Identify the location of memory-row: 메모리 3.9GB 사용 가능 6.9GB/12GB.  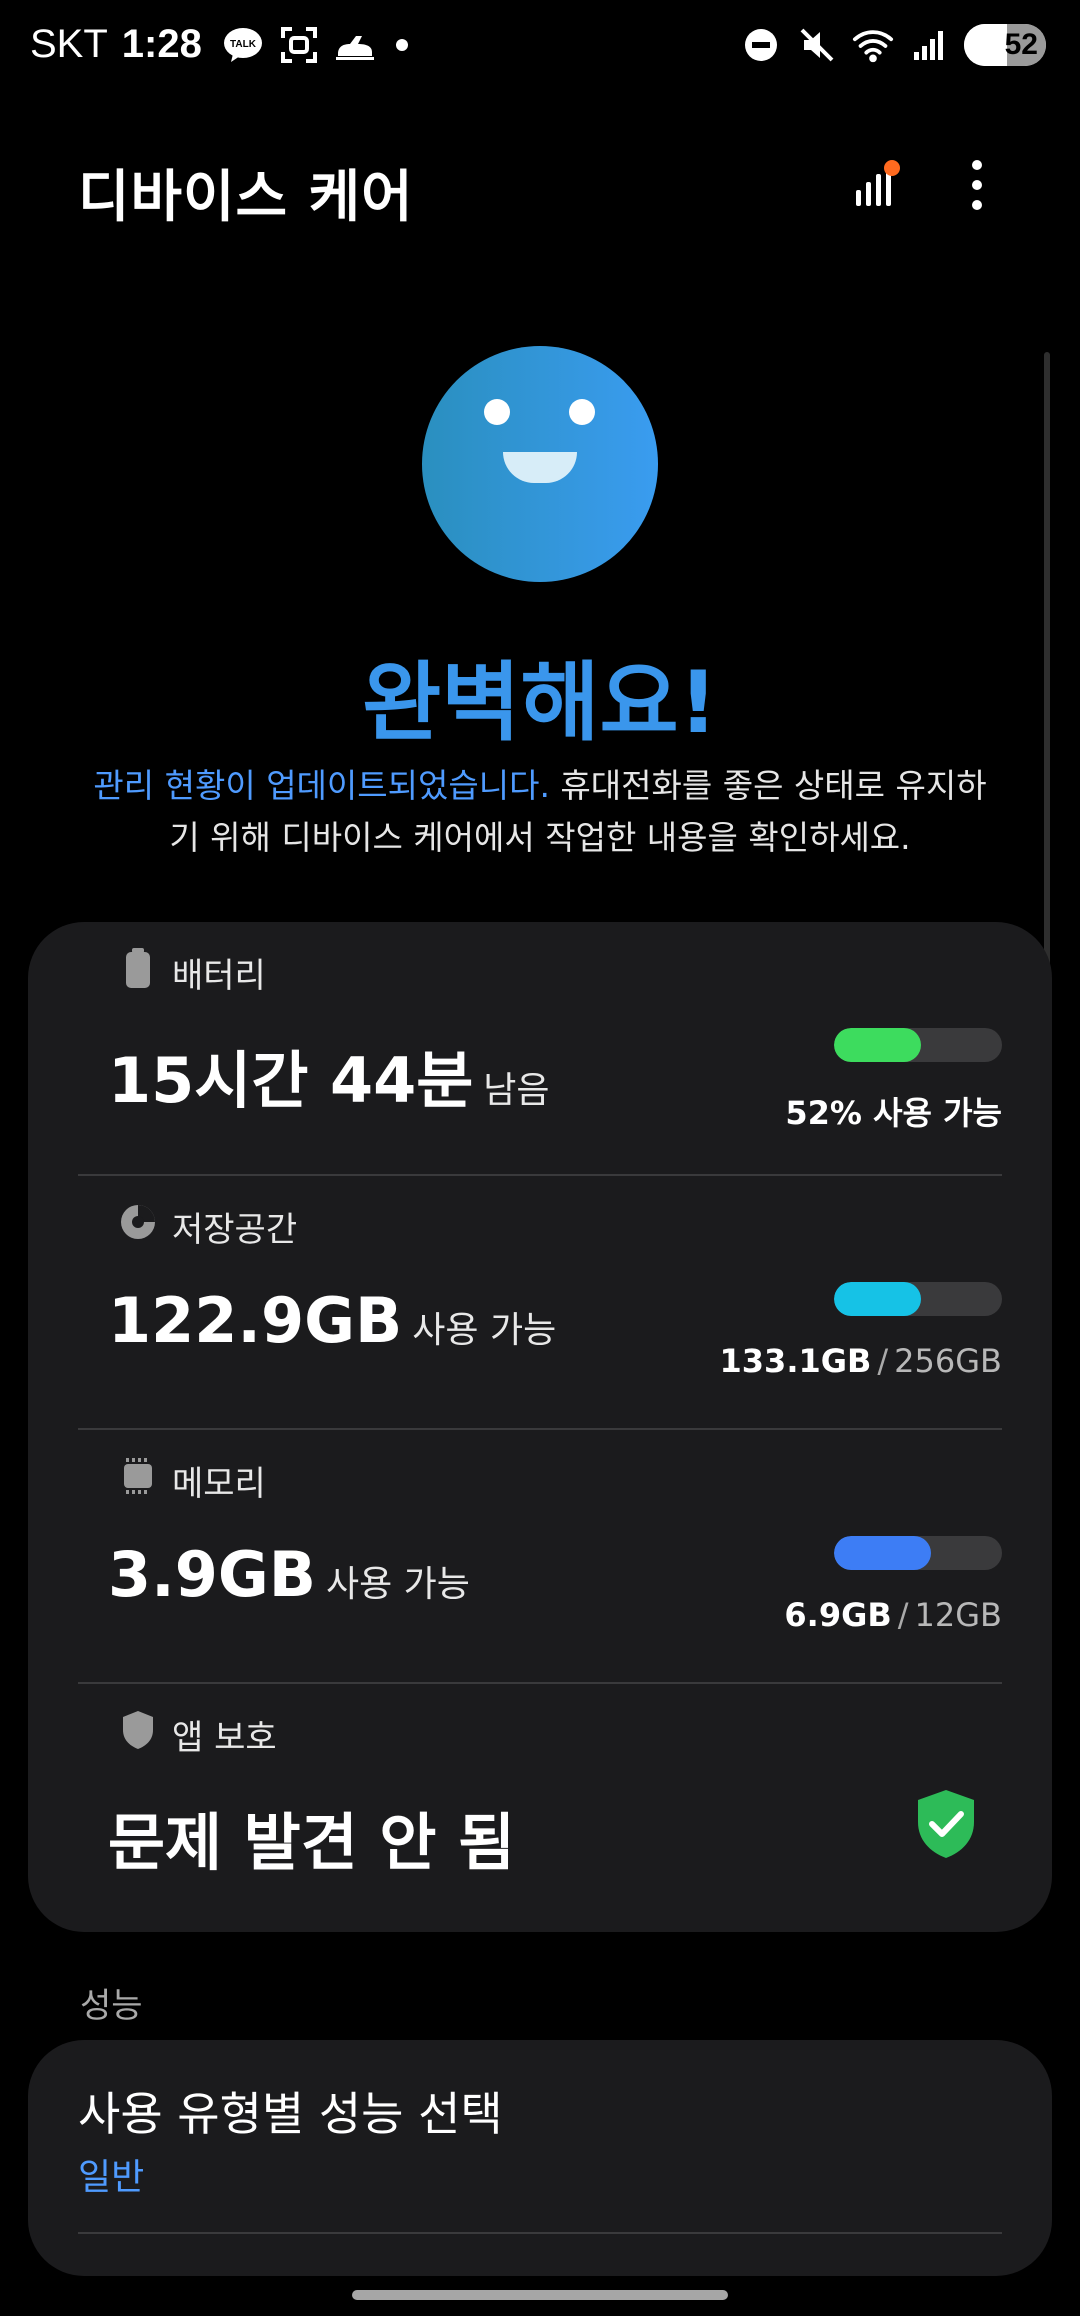
(540, 1557).